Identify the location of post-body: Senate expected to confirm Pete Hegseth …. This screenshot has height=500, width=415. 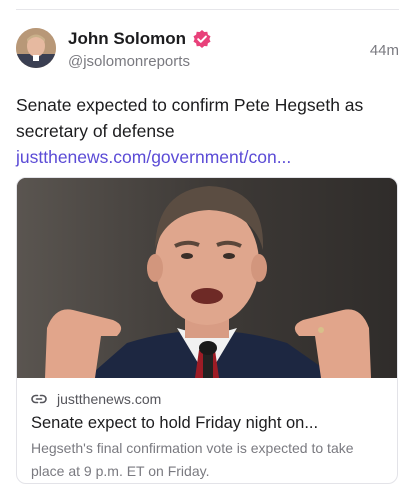
(207, 131).